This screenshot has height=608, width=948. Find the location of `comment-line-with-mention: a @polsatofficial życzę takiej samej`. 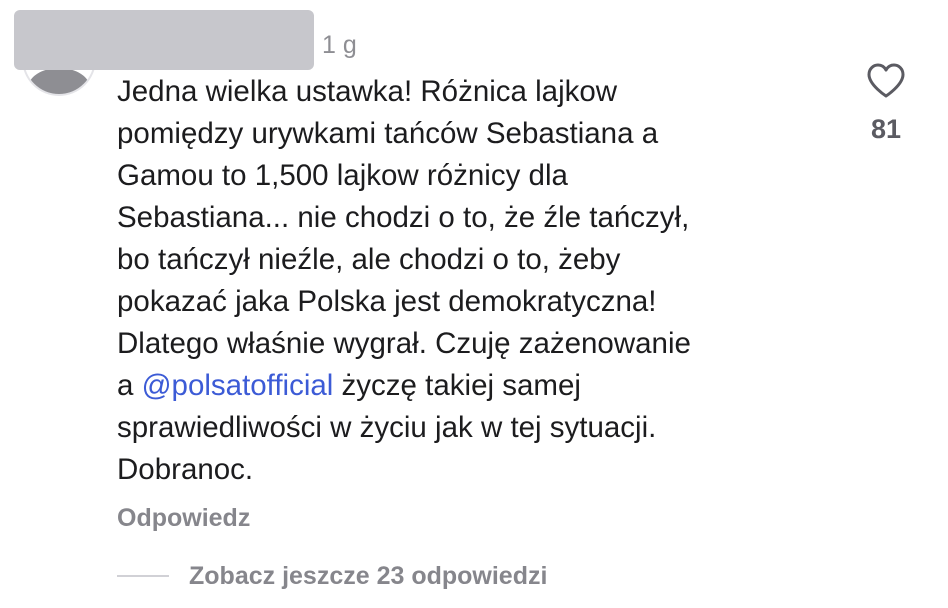

comment-line-with-mention: a @polsatofficial życzę takiej samej is located at coordinates (472, 386).